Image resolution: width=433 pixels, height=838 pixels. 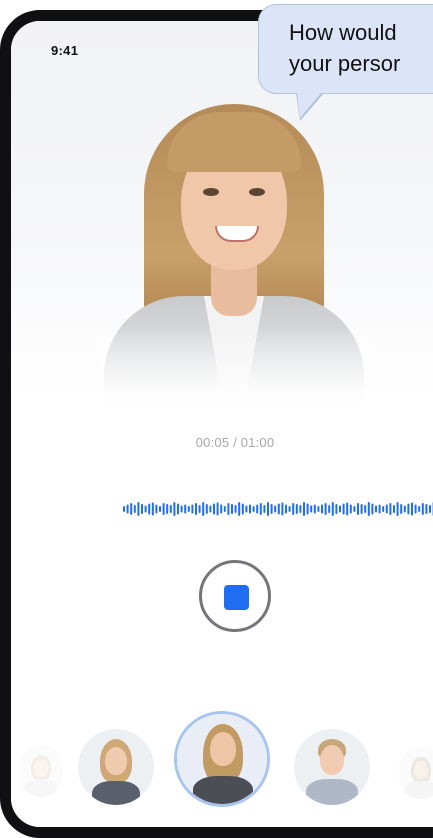 What do you see at coordinates (309, 105) in the screenshot?
I see `speech-bubble-tail` at bounding box center [309, 105].